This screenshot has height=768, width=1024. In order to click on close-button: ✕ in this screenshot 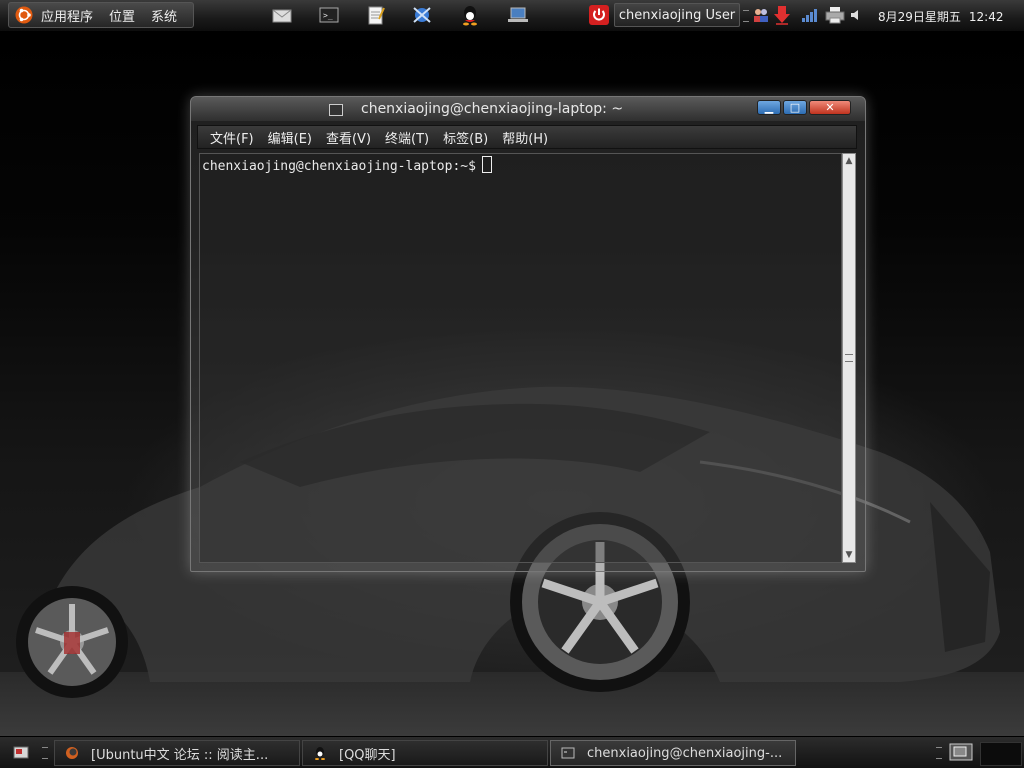, I will do `click(830, 107)`.